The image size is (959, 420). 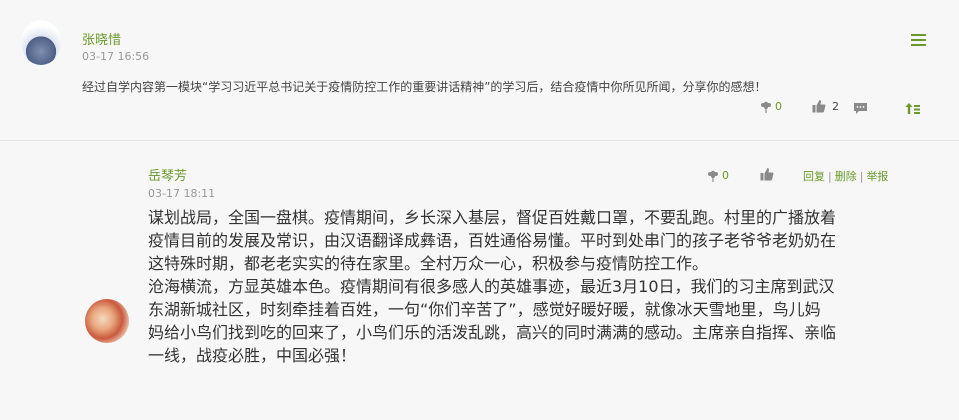 I want to click on like-count: 2, so click(x=835, y=106).